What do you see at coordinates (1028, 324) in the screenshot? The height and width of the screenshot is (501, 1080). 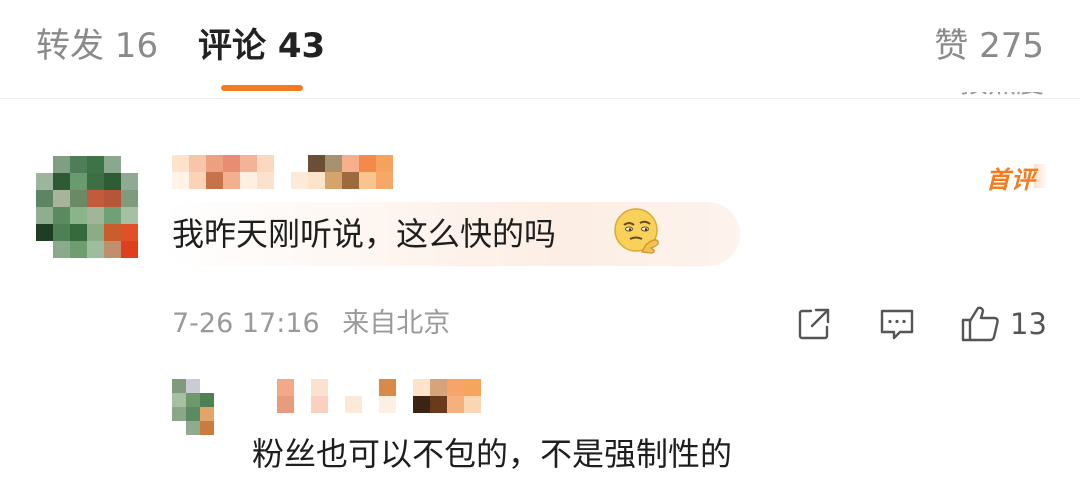 I see `like-count: 13` at bounding box center [1028, 324].